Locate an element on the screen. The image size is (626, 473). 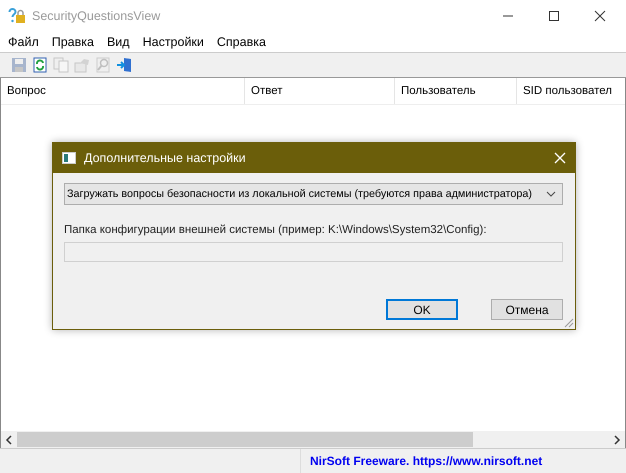
refresh-icon is located at coordinates (40, 65).